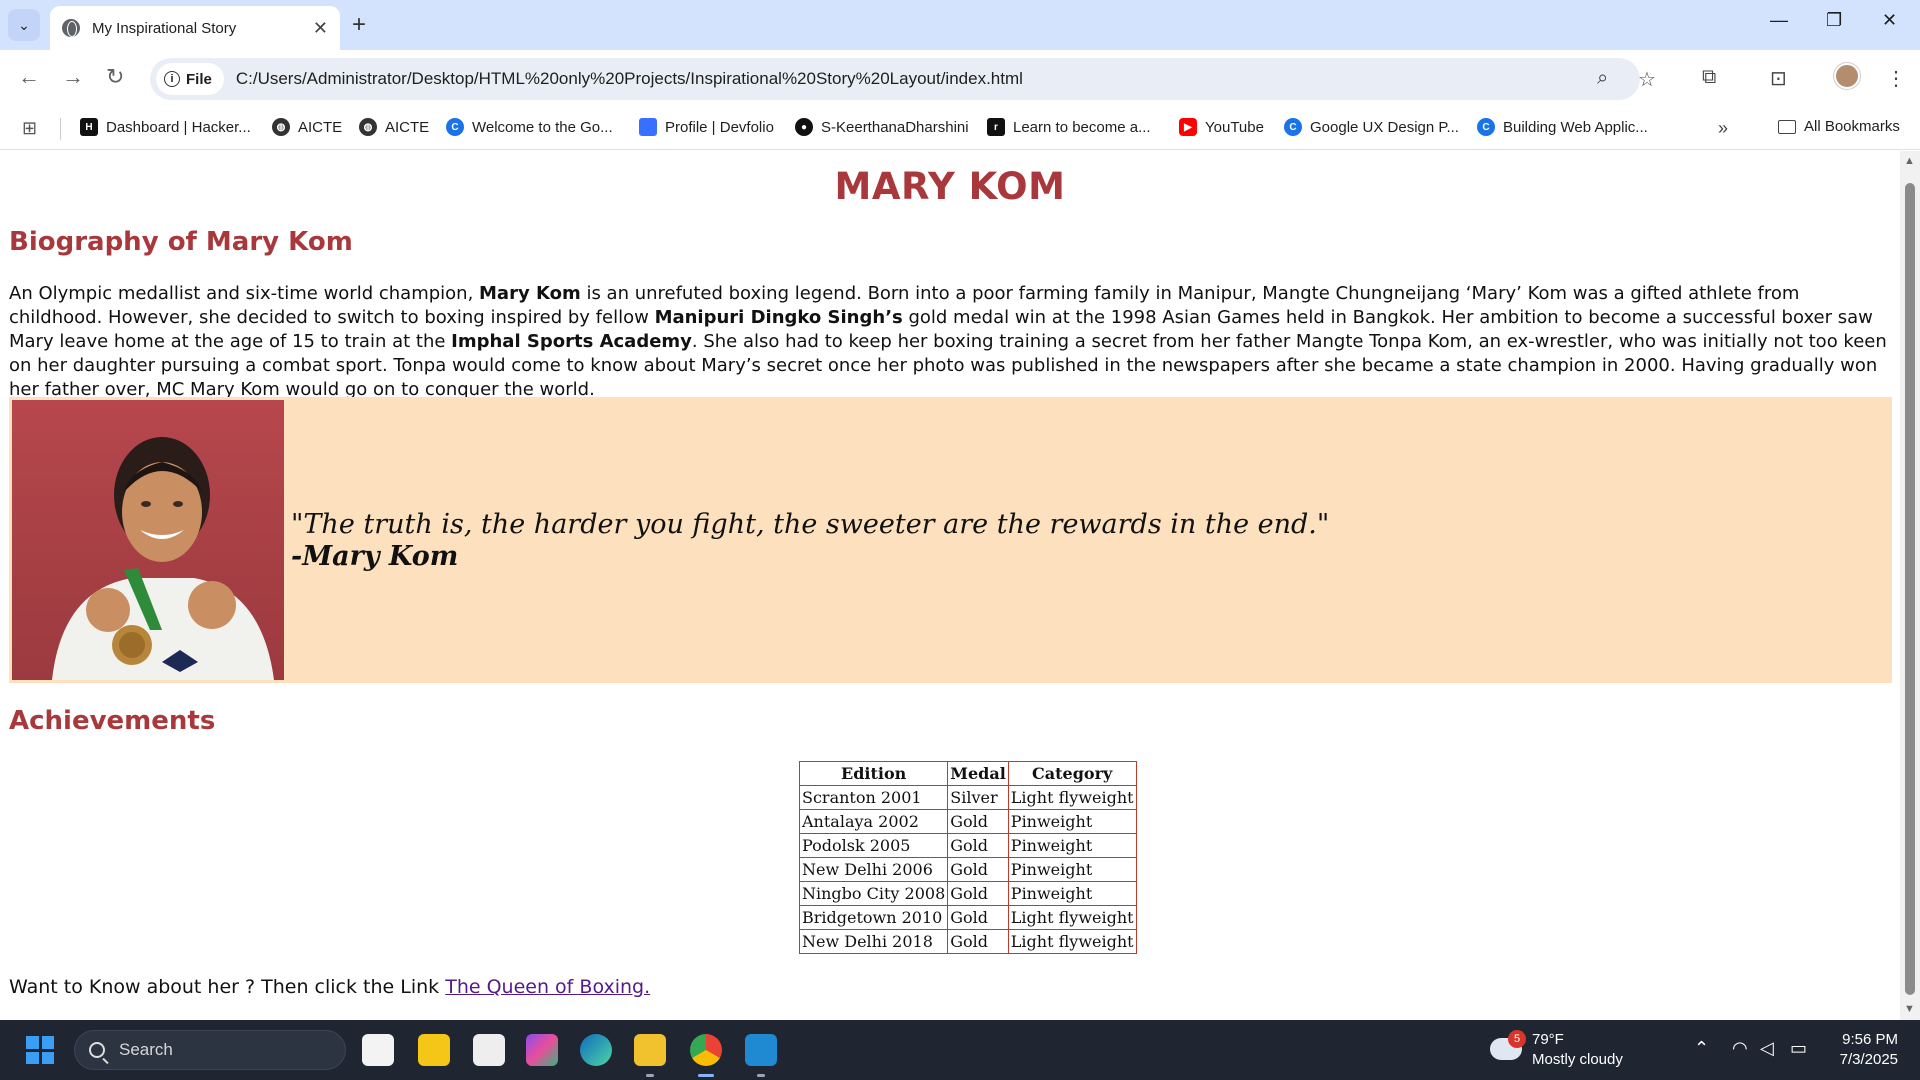 This screenshot has width=1920, height=1080. I want to click on column-header: Category, so click(1072, 773).